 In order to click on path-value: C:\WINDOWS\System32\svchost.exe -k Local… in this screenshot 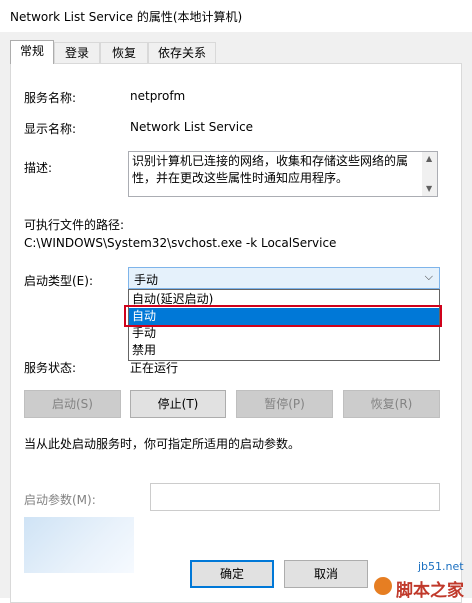, I will do `click(180, 243)`.